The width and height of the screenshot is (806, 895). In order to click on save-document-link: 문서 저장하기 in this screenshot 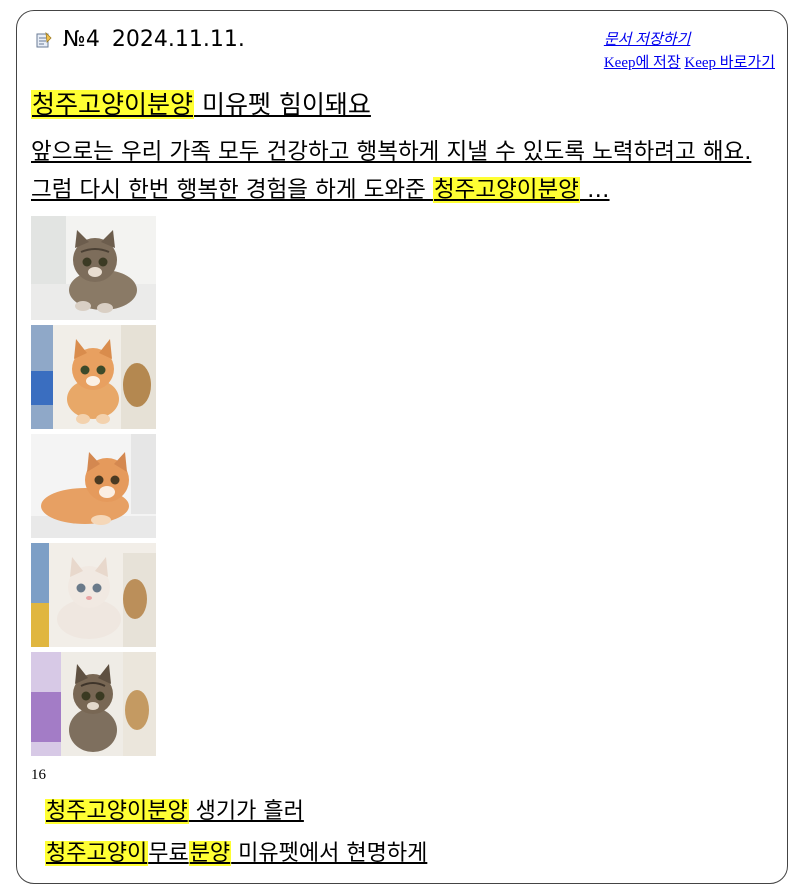, I will do `click(647, 40)`.